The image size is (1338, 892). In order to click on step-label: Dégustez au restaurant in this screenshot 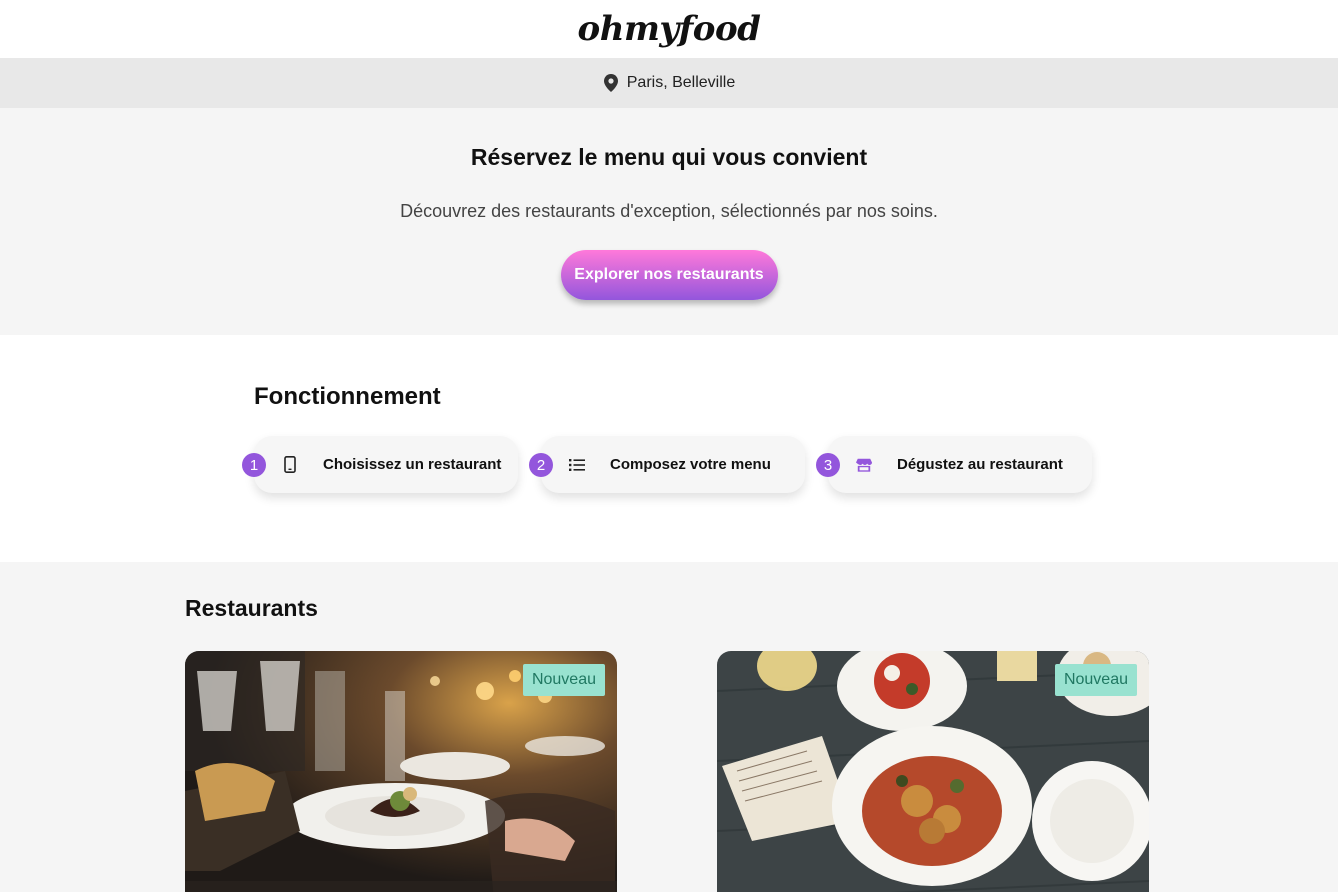, I will do `click(980, 464)`.